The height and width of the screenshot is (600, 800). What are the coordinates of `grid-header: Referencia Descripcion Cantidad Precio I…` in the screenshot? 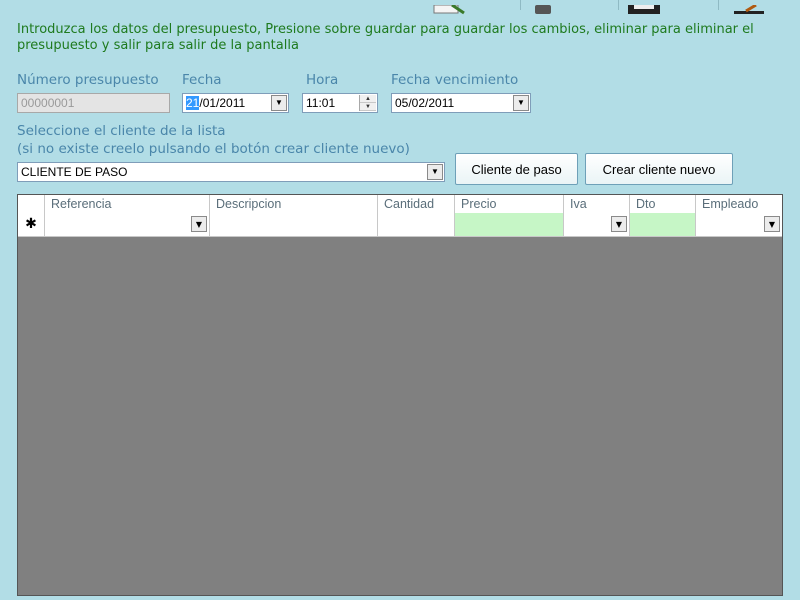 It's located at (400, 204).